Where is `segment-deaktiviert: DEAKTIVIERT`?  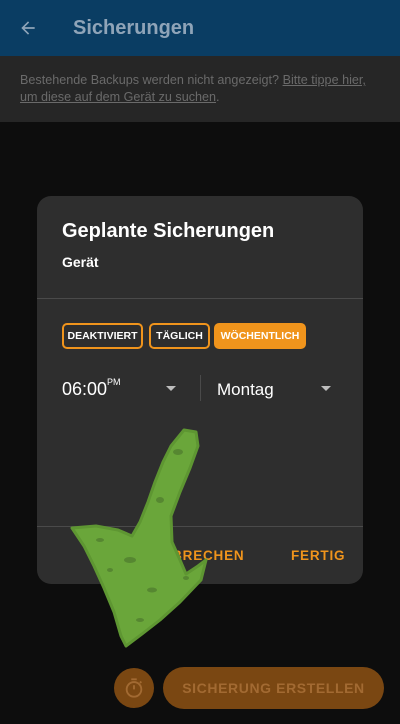
segment-deaktiviert: DEAKTIVIERT is located at coordinates (102, 336).